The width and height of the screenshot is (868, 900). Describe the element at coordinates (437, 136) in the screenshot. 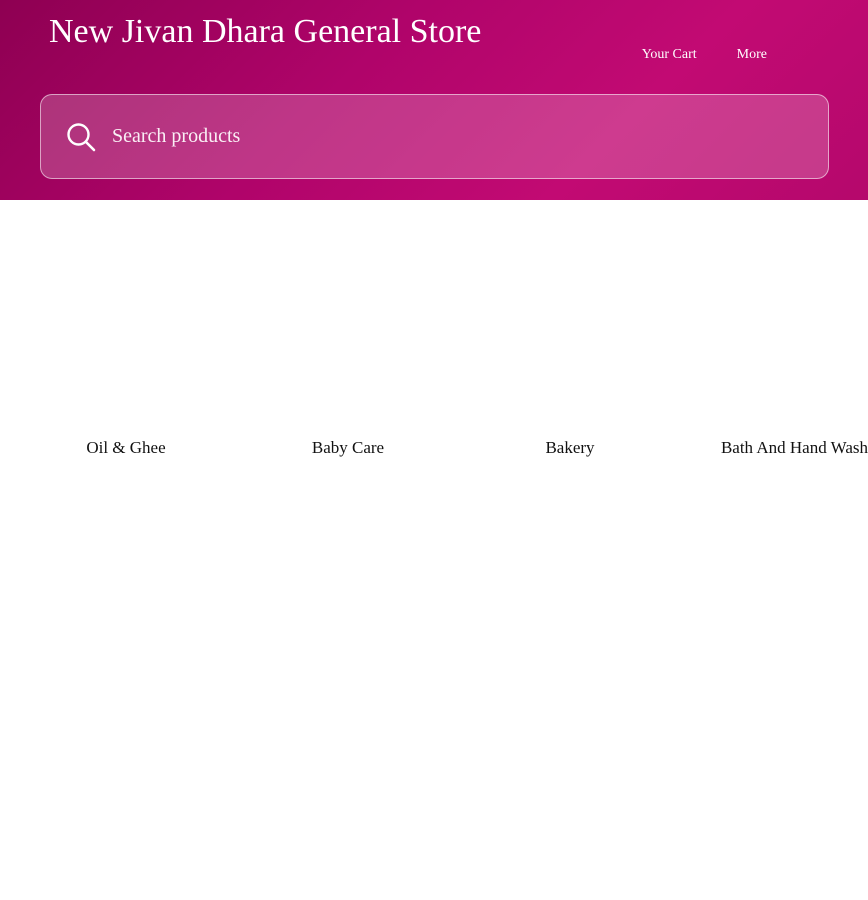

I see `search-input` at that location.